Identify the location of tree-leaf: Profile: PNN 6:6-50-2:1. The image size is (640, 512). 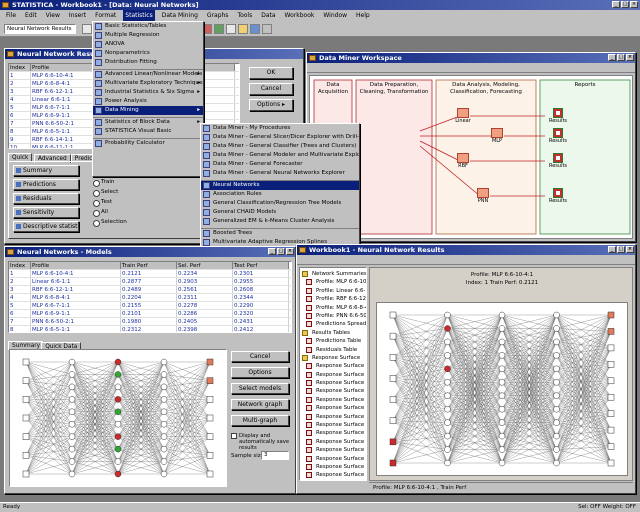
(333, 316).